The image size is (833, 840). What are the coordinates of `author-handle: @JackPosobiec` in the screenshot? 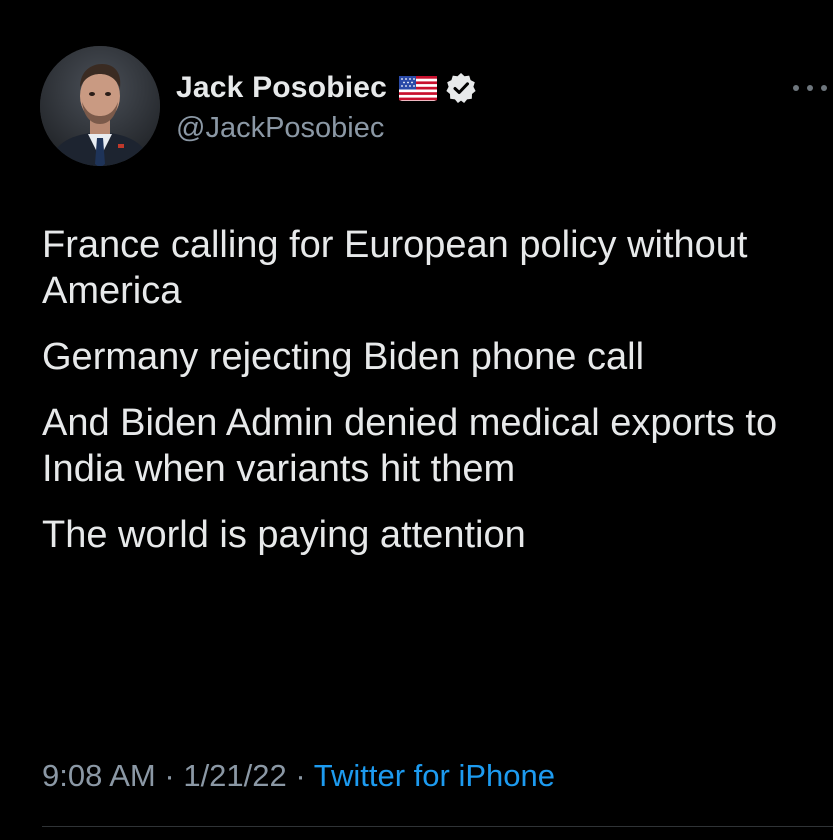 It's located at (280, 128).